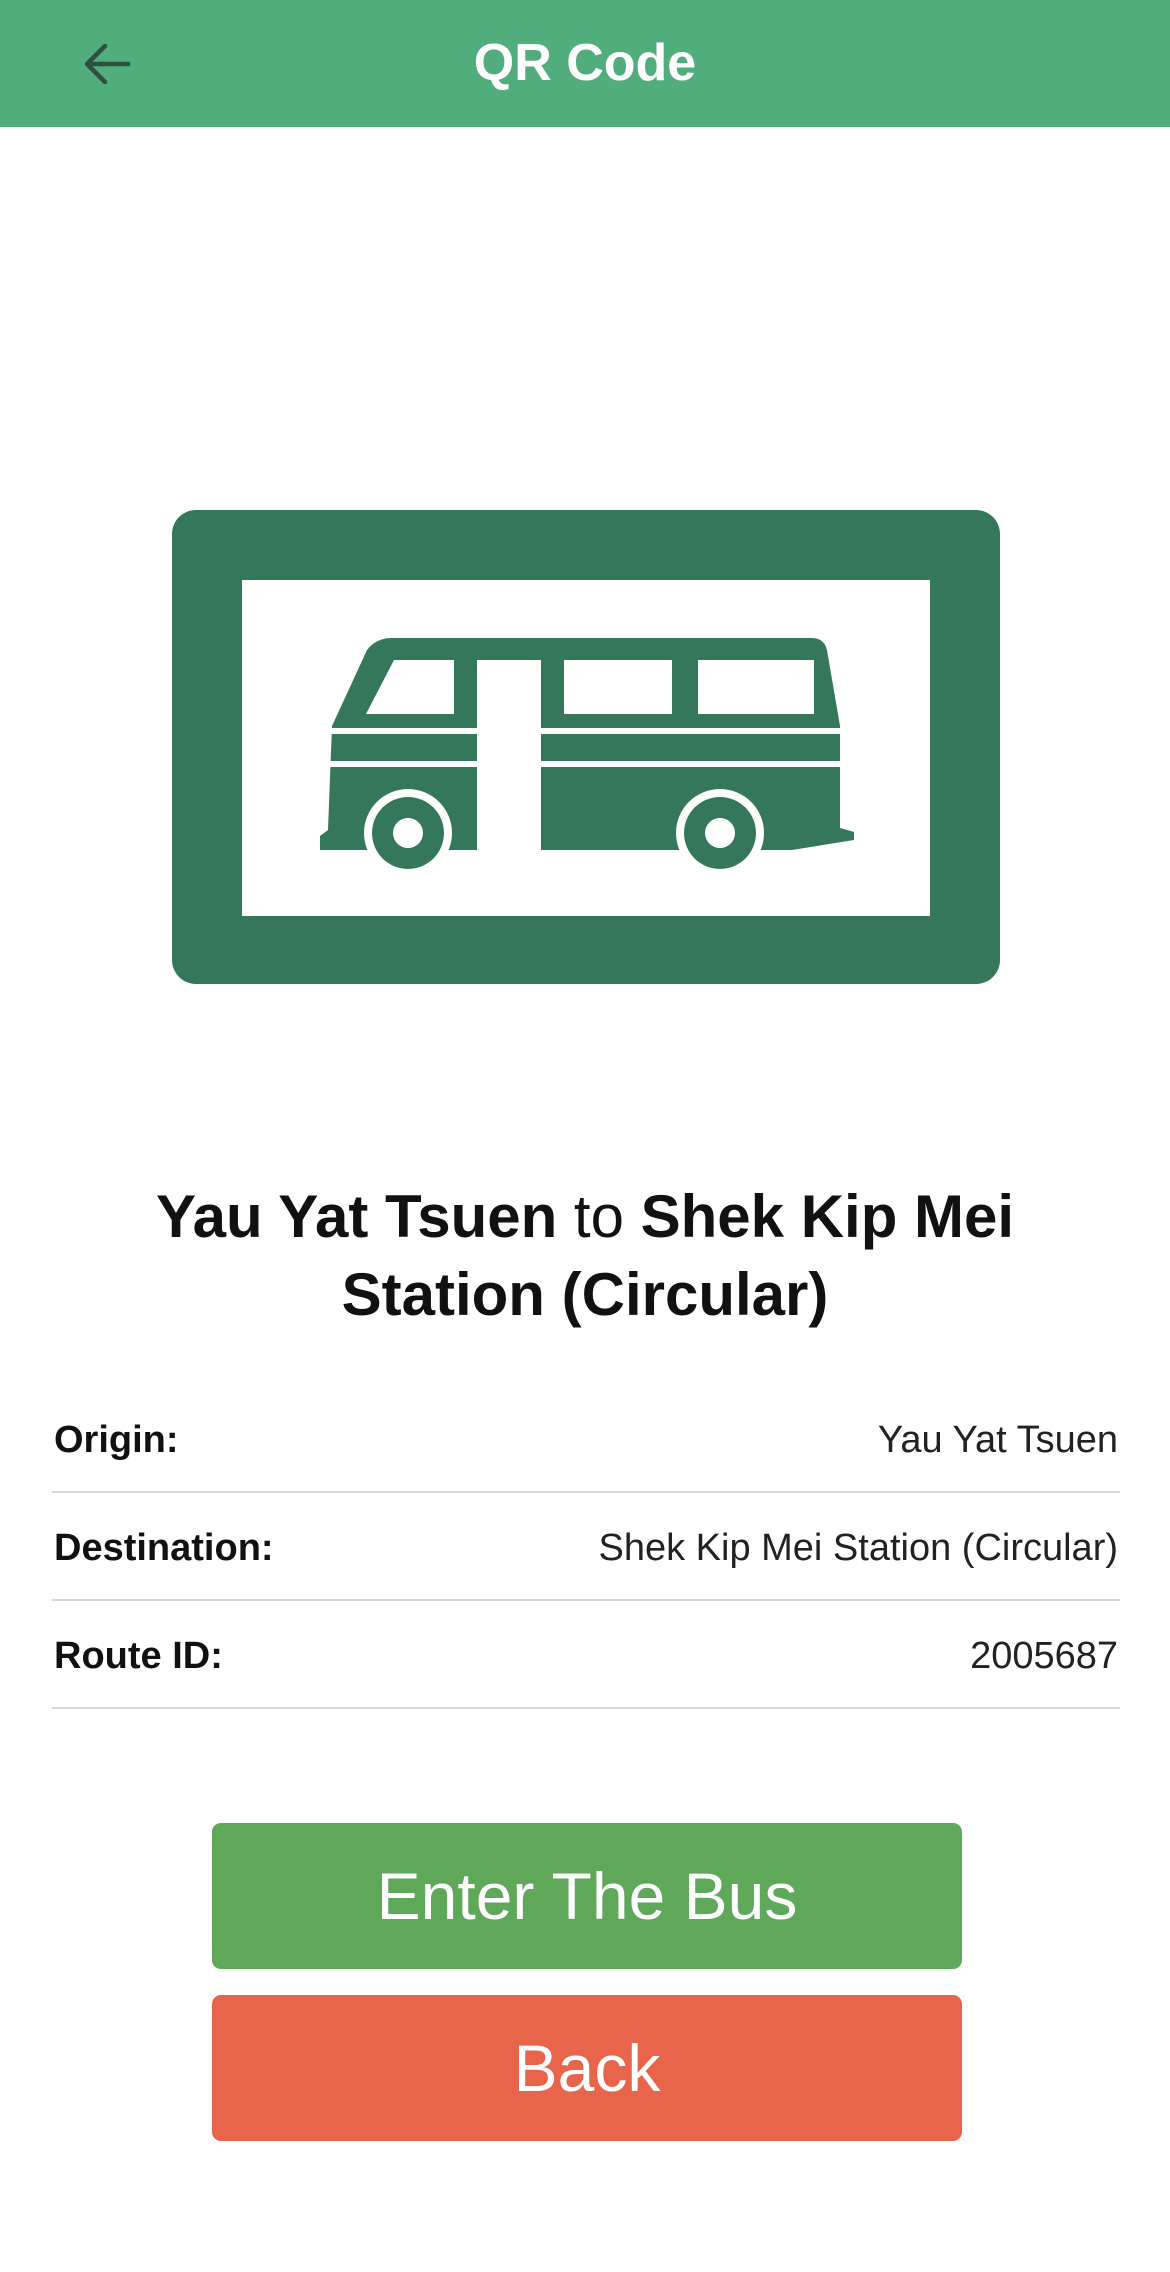 The image size is (1170, 2272). Describe the element at coordinates (116, 1440) in the screenshot. I see `detail-label: Origin:` at that location.